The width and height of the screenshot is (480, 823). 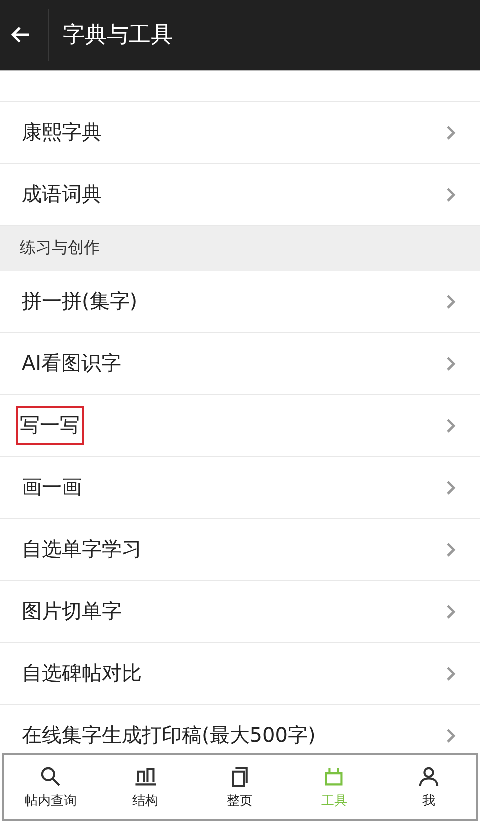 I want to click on menu-item: 画一画, so click(x=240, y=488).